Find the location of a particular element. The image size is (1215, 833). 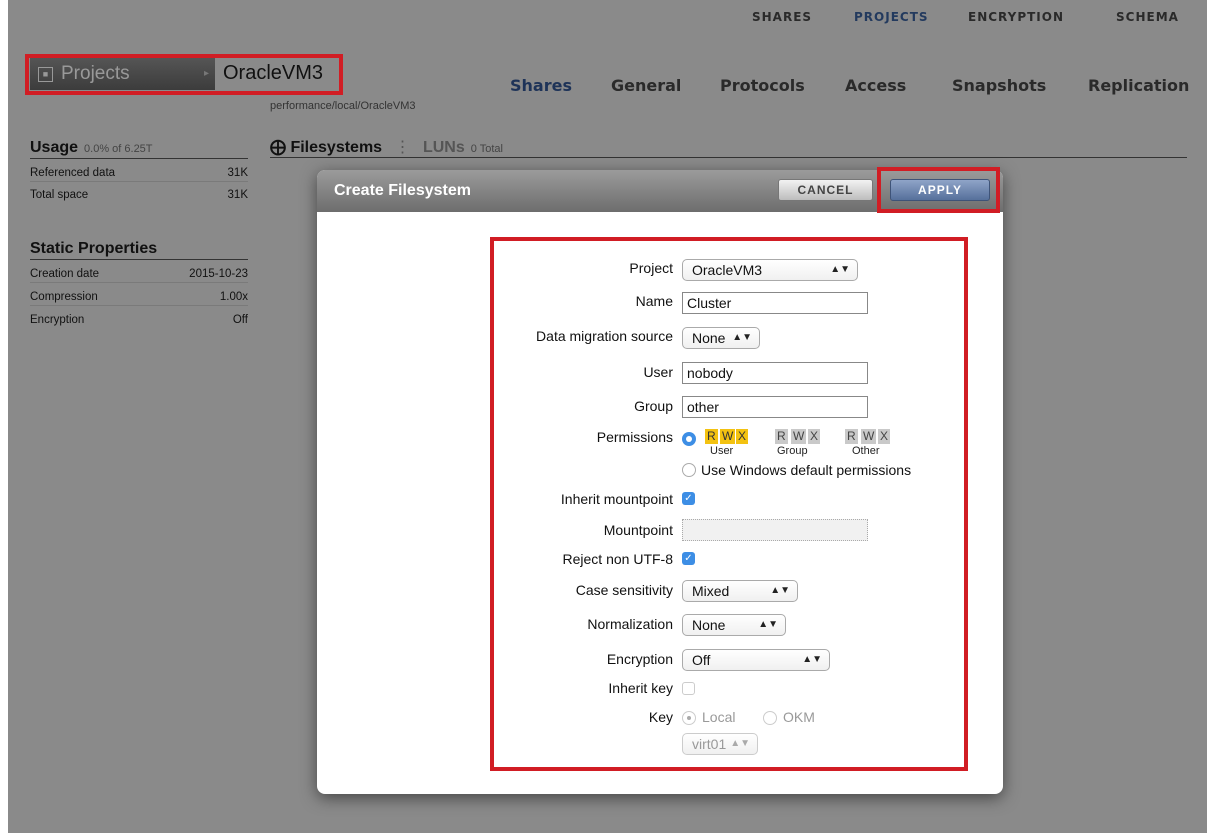

top-nav: SHARES PROJECTS ENCRYPTION SCHEMA is located at coordinates (607, 15).